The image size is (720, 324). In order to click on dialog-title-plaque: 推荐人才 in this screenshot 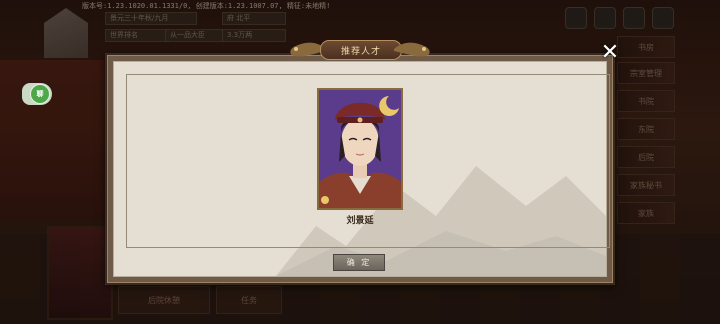, I will do `click(360, 49)`.